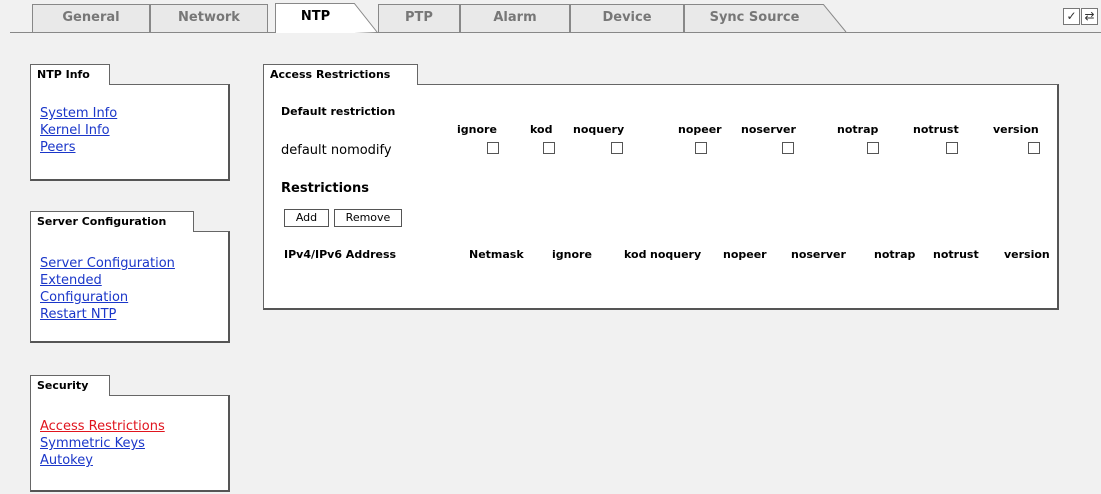 The height and width of the screenshot is (494, 1101). I want to click on apply-button: ✓, so click(1071, 16).